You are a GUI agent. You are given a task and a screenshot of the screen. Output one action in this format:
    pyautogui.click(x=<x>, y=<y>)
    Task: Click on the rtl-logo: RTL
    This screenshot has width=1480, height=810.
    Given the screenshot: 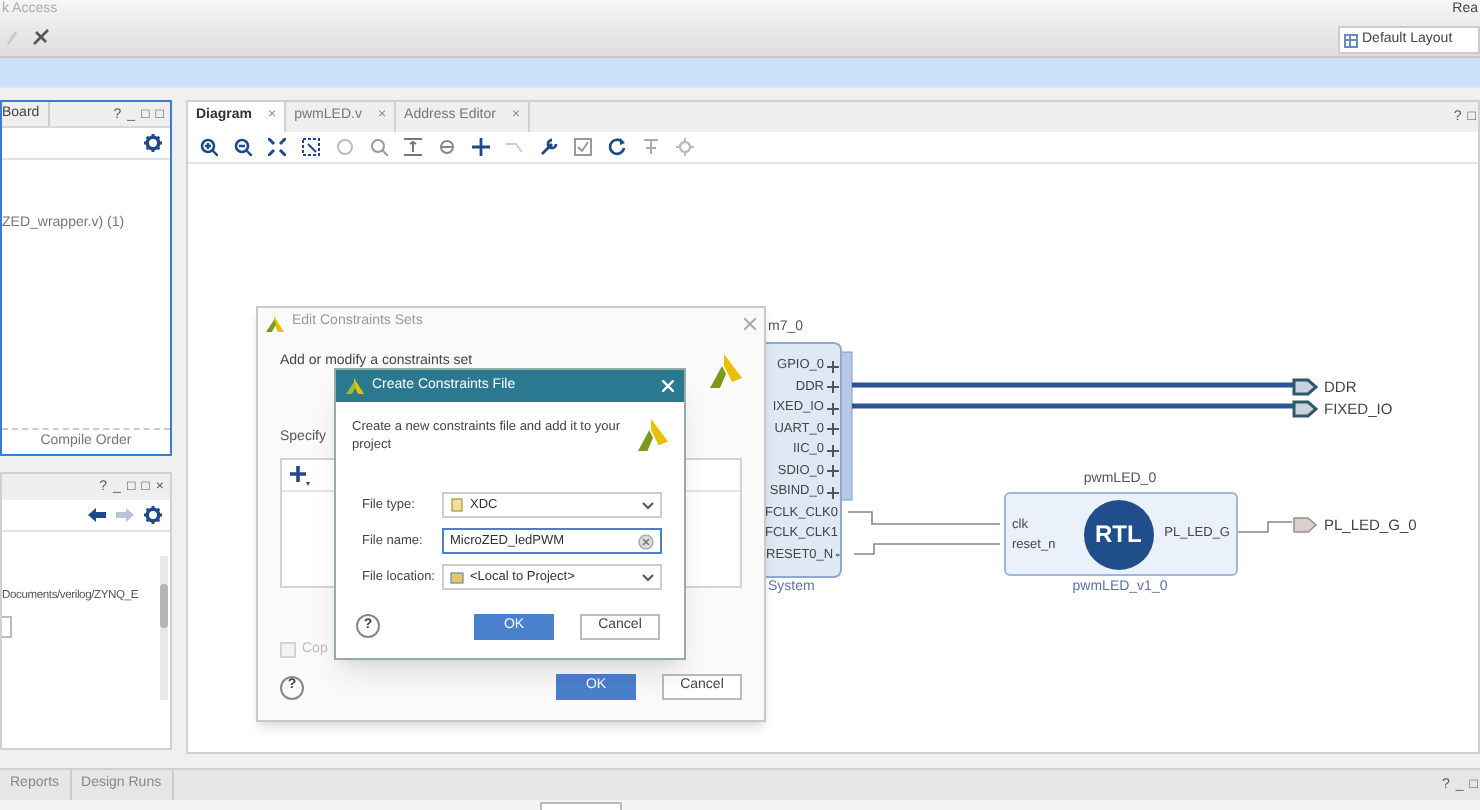 What is the action you would take?
    pyautogui.click(x=1118, y=534)
    